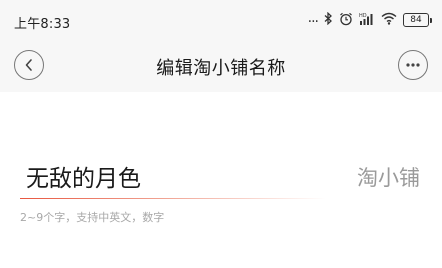  I want to click on status-time: 上午8:33, so click(42, 24).